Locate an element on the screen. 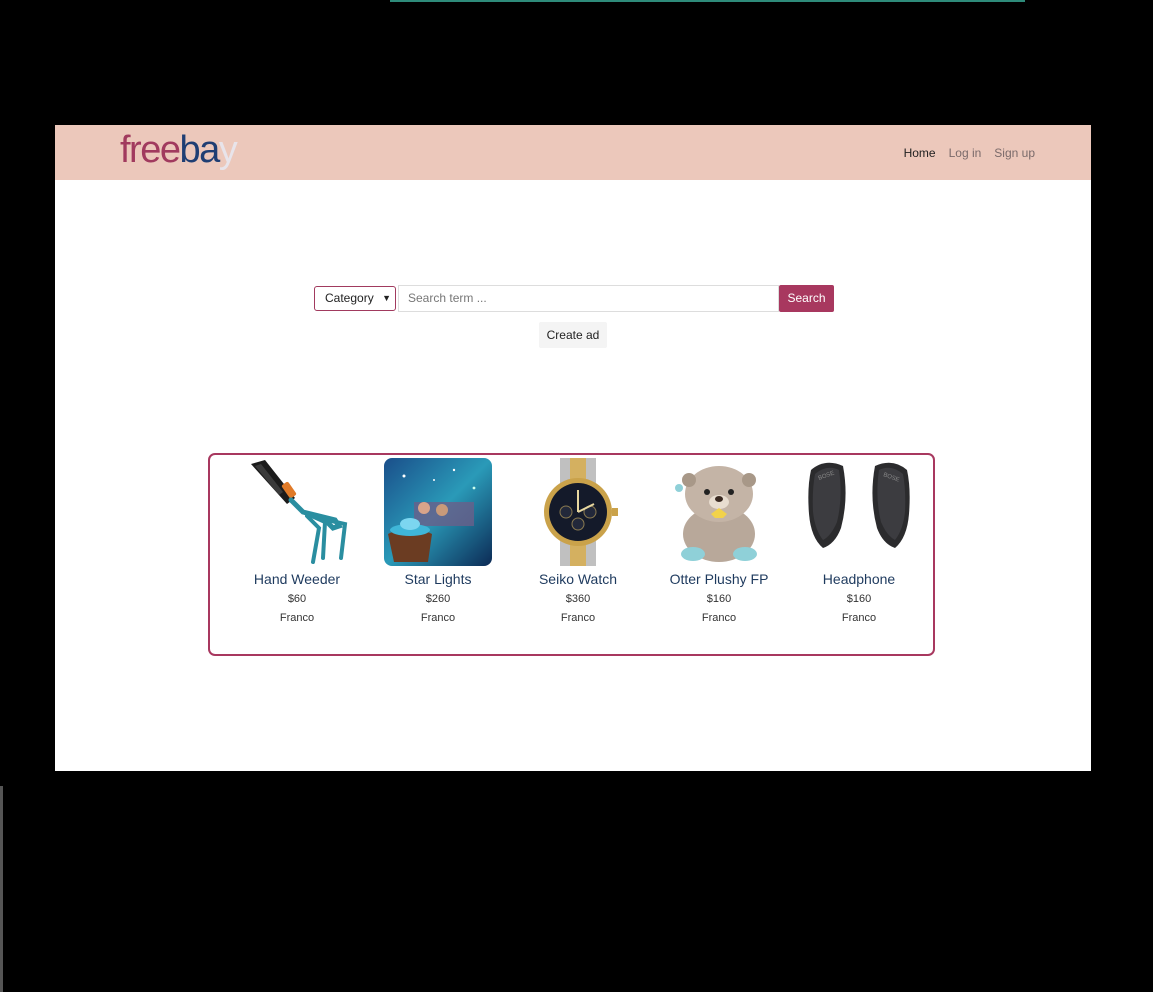  listing-card: Star Lights $260 Franco is located at coordinates (438, 541).